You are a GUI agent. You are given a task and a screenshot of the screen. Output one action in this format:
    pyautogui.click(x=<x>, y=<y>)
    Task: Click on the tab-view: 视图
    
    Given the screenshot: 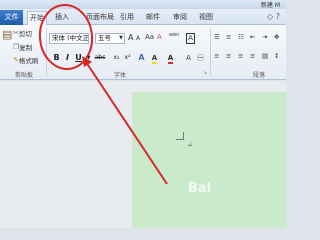 What is the action you would take?
    pyautogui.click(x=206, y=18)
    